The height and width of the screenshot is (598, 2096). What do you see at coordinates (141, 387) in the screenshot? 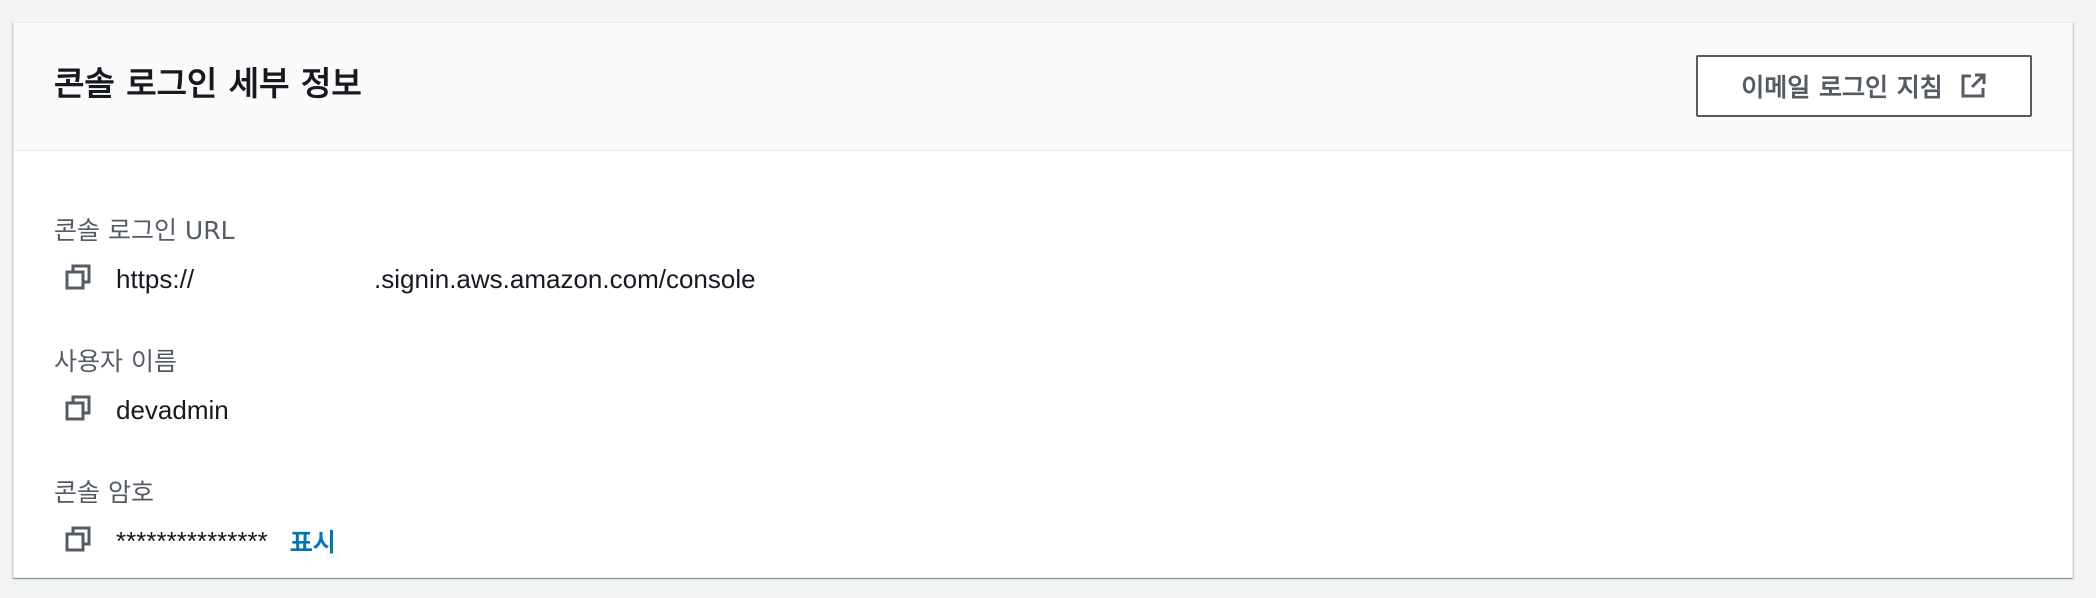
I see `username-field: 사용자 이름 devadmin` at bounding box center [141, 387].